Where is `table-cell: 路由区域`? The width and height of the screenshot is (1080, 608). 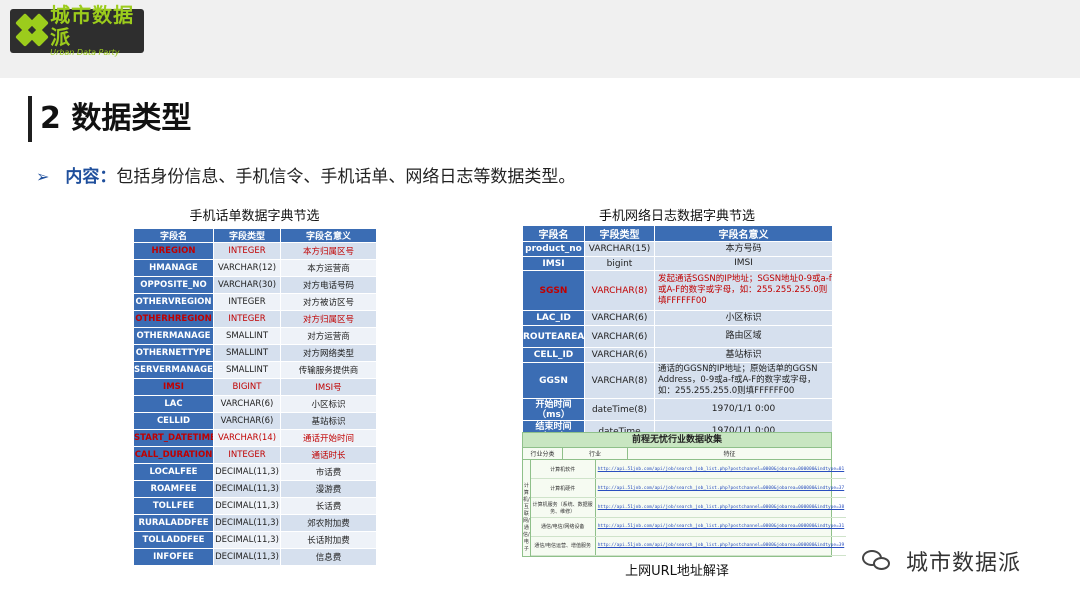 table-cell: 路由区域 is located at coordinates (743, 336).